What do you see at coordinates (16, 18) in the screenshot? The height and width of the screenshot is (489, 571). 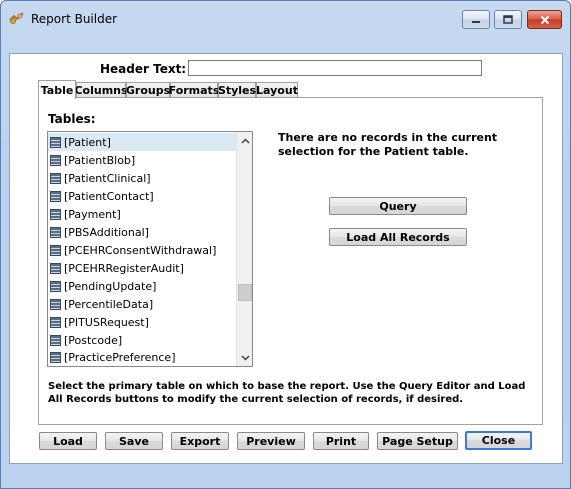 I see `report-builder-icon` at bounding box center [16, 18].